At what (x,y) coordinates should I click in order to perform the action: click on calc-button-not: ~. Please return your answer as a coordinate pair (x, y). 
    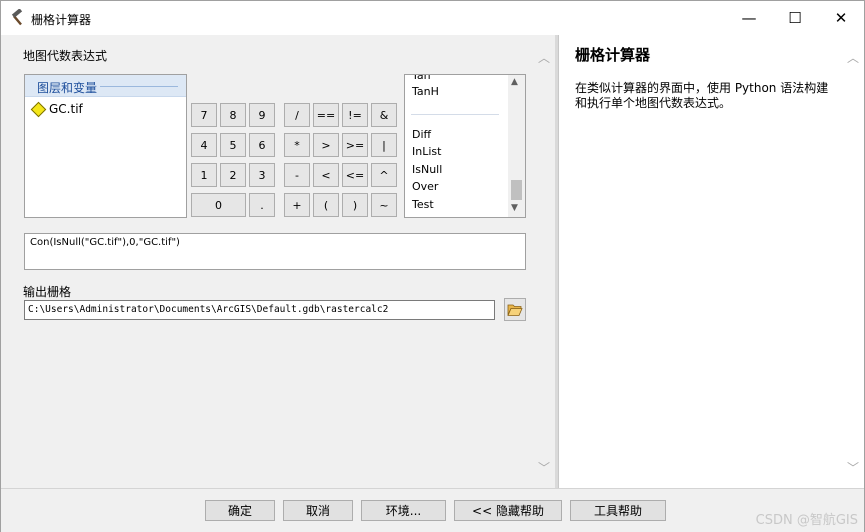
    Looking at the image, I should click on (384, 205).